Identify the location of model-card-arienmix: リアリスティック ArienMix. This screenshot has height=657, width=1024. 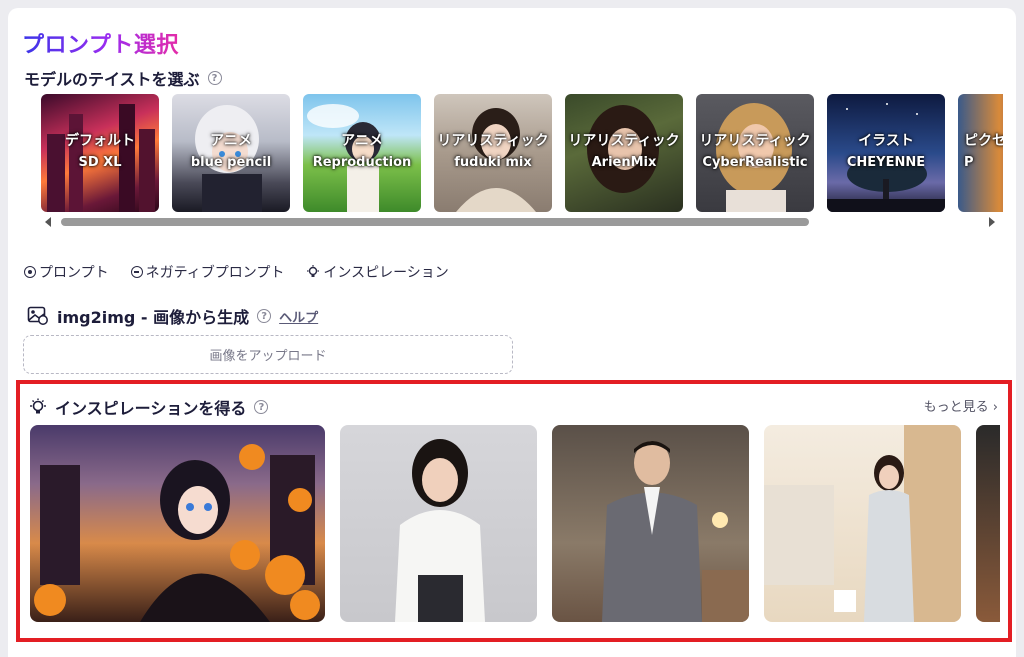
(624, 153).